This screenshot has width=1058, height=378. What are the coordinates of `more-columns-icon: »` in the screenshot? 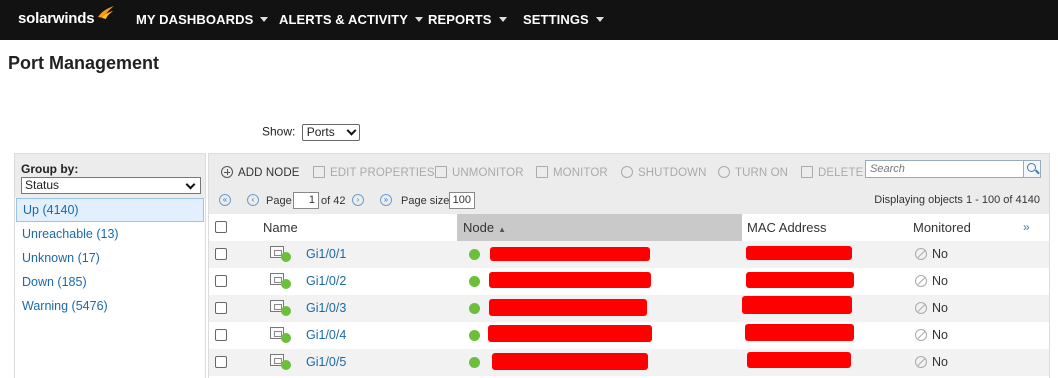 It's located at (1026, 227).